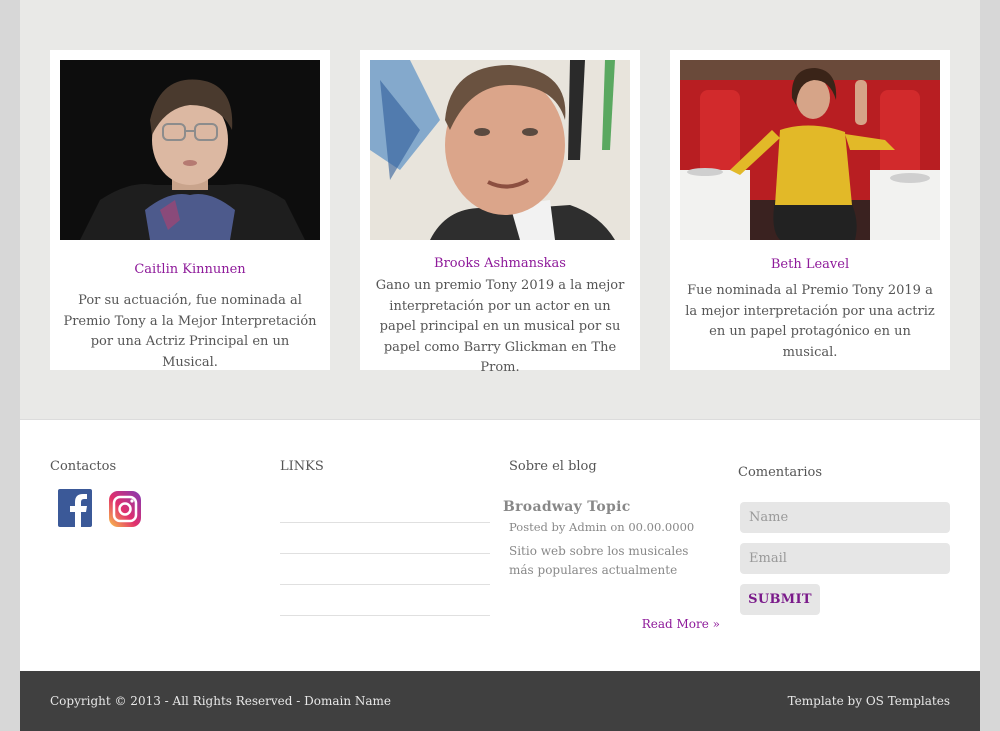 The width and height of the screenshot is (1000, 731). I want to click on profile-name: Beth Leavel, so click(810, 264).